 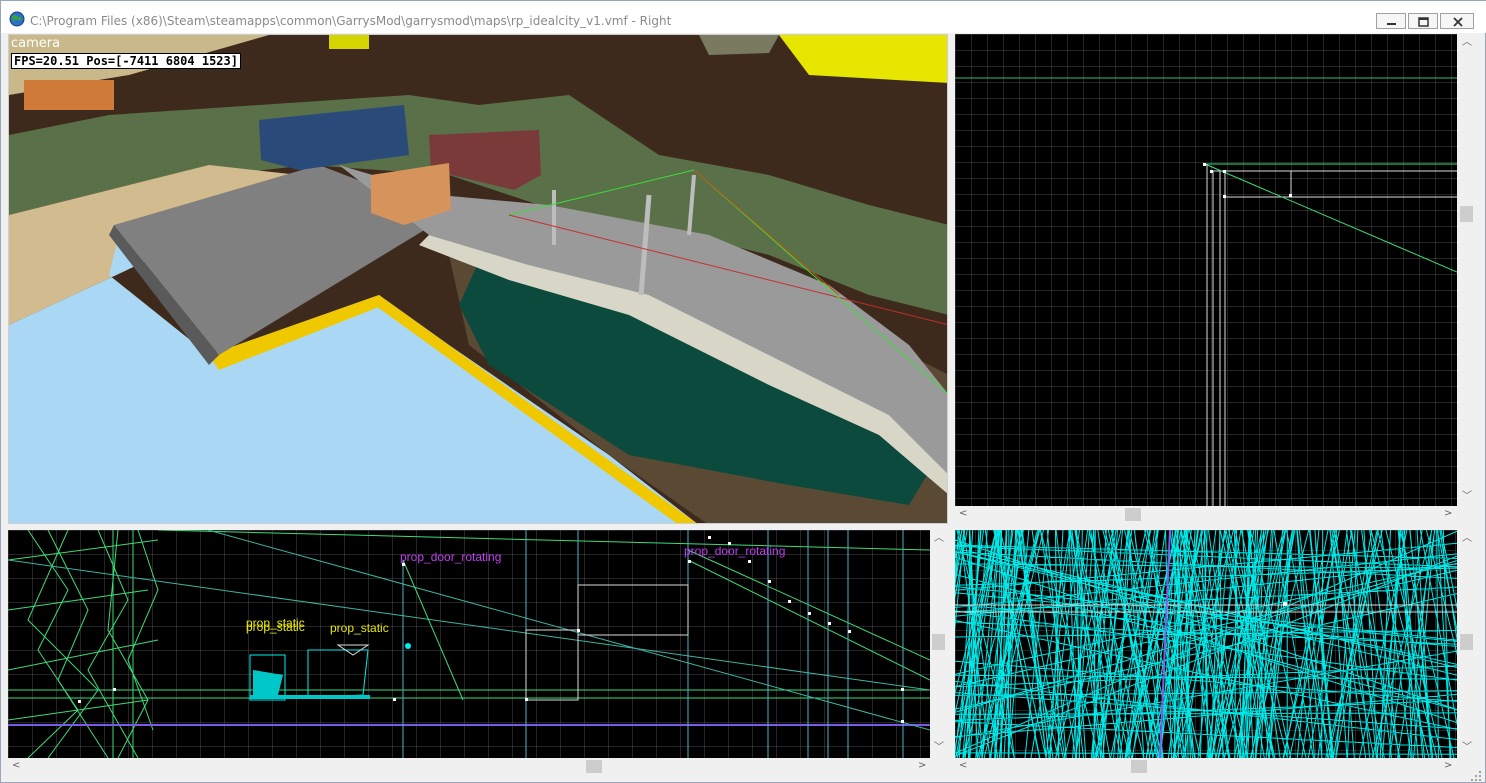 I want to click on close-icon, so click(x=1458, y=22).